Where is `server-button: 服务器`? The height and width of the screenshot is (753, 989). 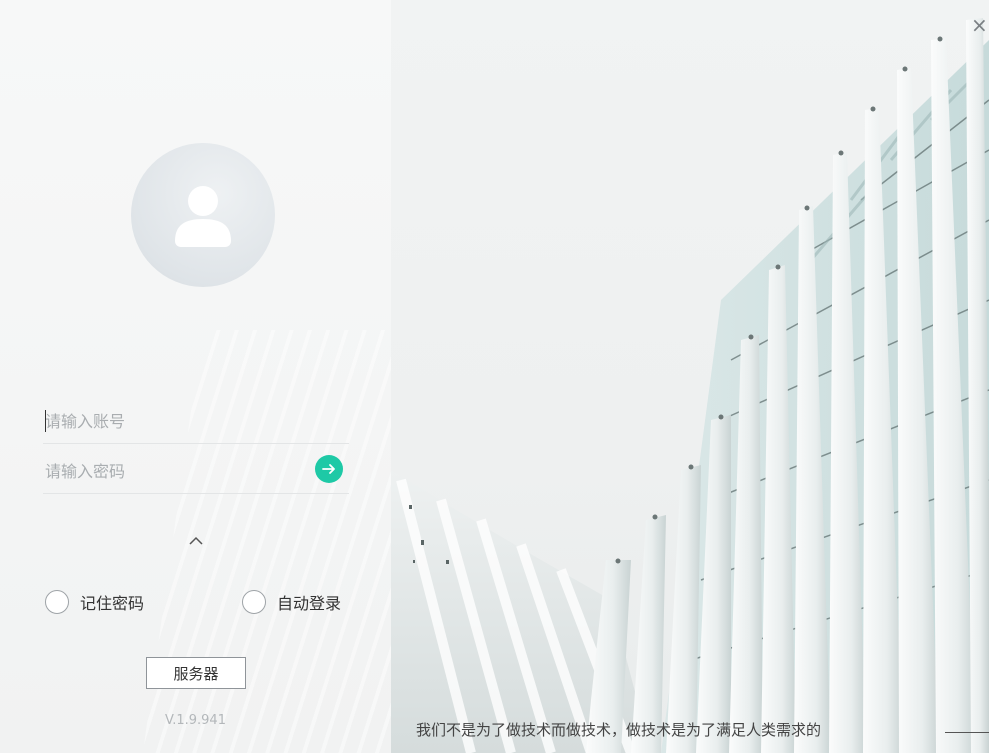
server-button: 服务器 is located at coordinates (196, 673).